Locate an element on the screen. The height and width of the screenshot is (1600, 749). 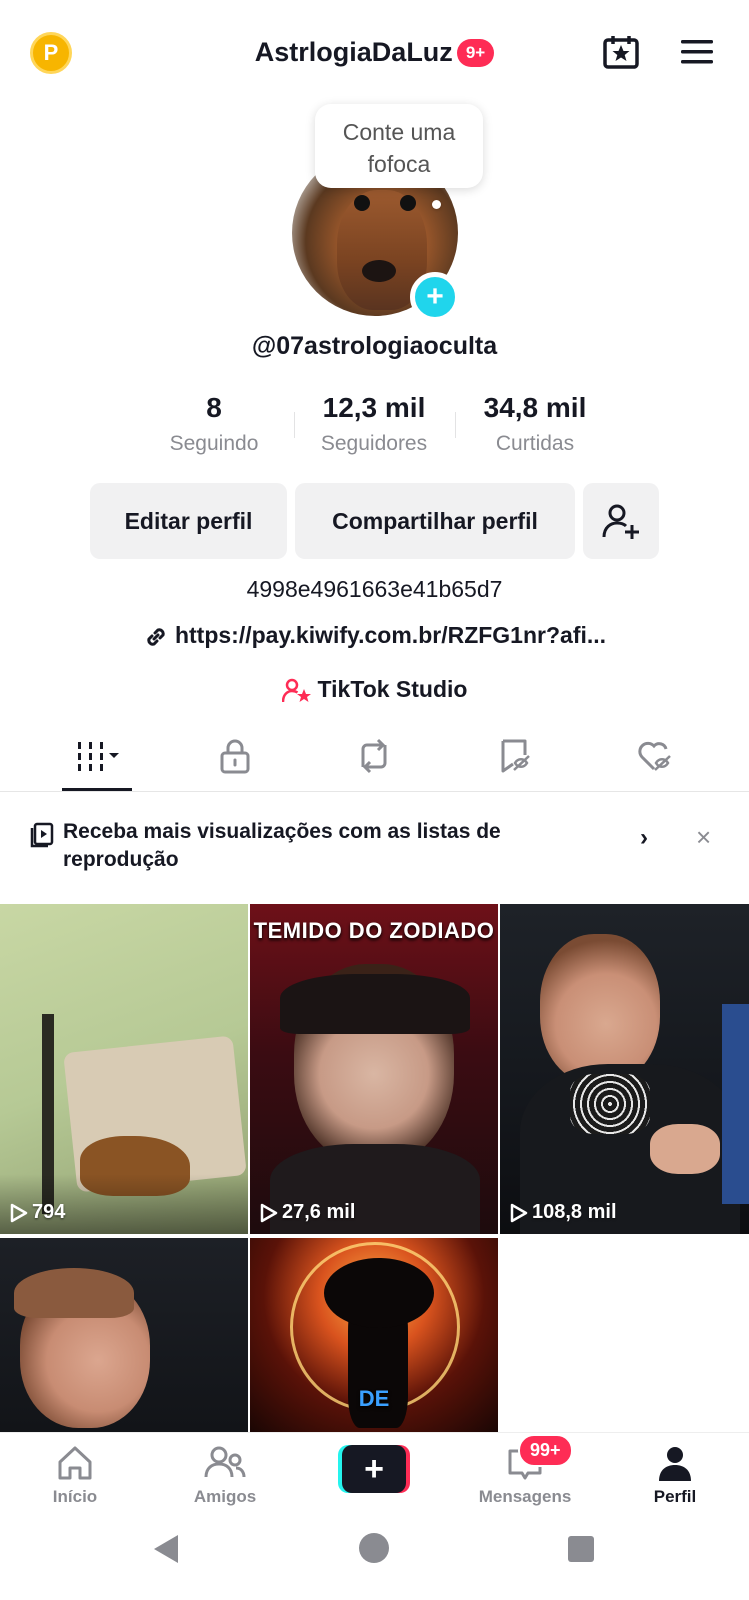
nav-profile: Perfil is located at coordinates (675, 1475).